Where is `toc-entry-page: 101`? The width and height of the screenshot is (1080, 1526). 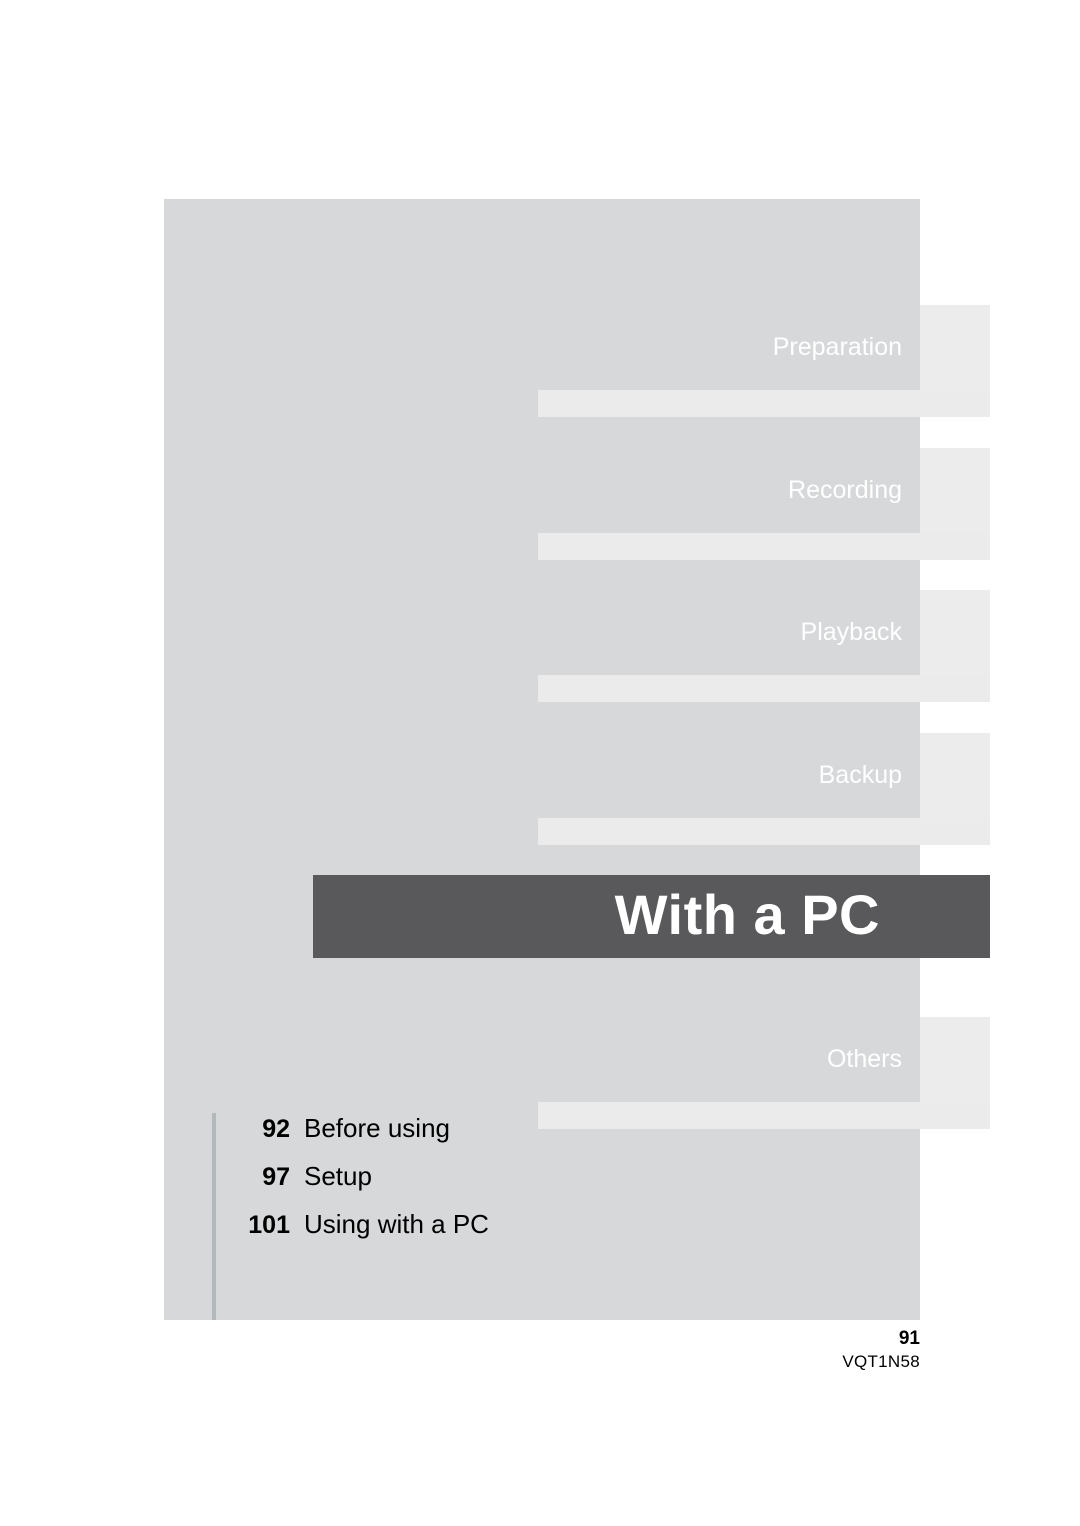
toc-entry-page: 101 is located at coordinates (269, 1225).